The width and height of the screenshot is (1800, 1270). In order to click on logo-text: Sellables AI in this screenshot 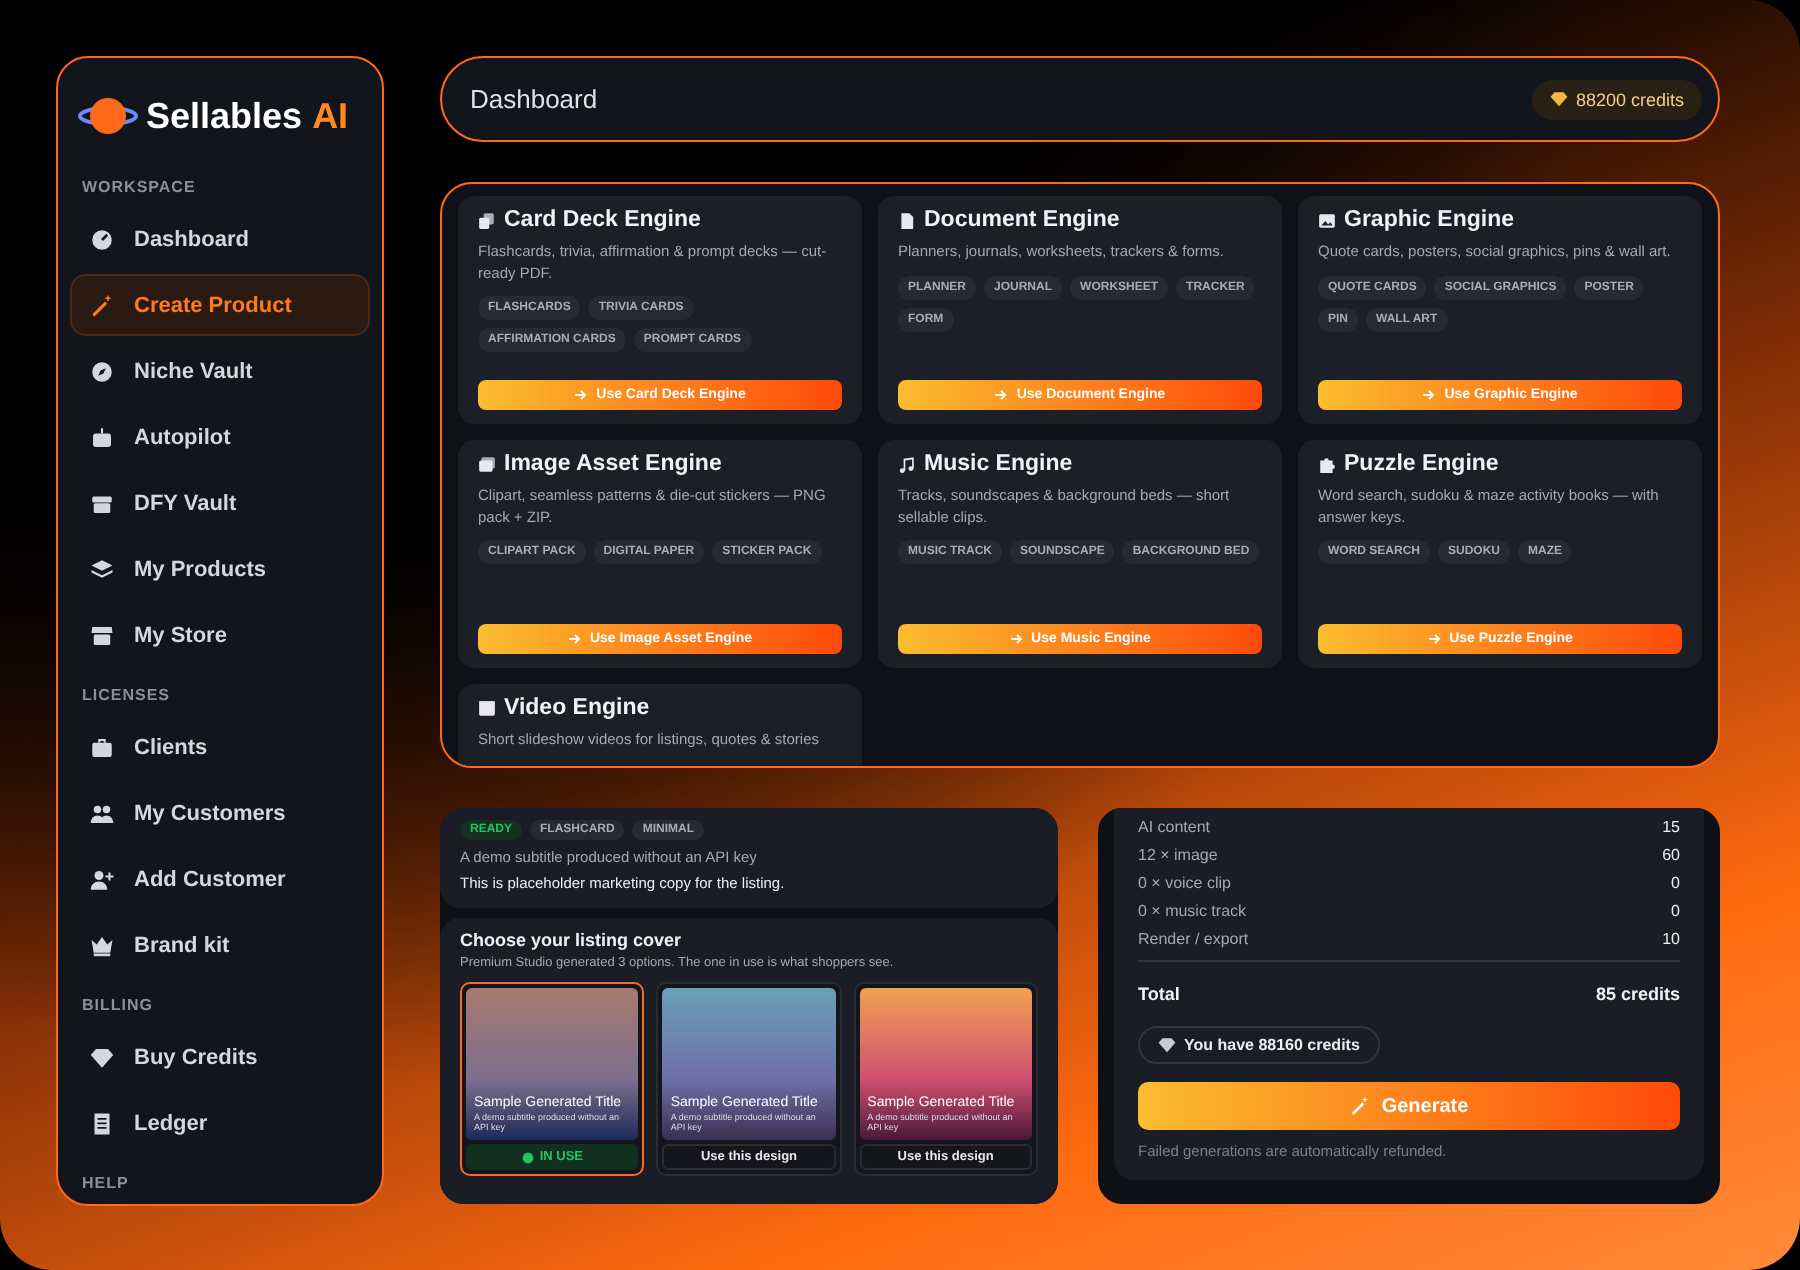, I will do `click(247, 116)`.